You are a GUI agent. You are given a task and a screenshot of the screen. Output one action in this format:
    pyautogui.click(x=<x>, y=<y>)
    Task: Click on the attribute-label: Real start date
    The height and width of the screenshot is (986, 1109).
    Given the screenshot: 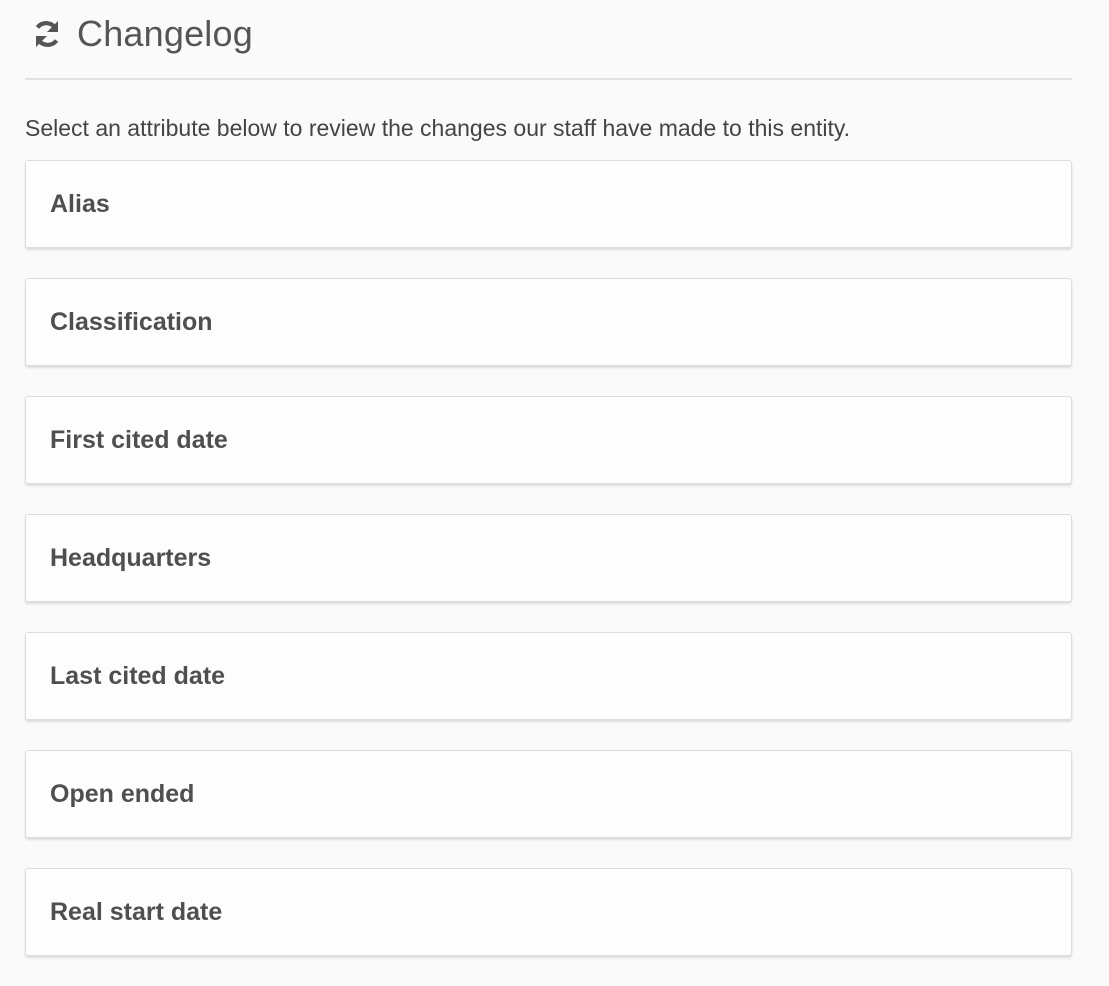 What is the action you would take?
    pyautogui.click(x=136, y=911)
    